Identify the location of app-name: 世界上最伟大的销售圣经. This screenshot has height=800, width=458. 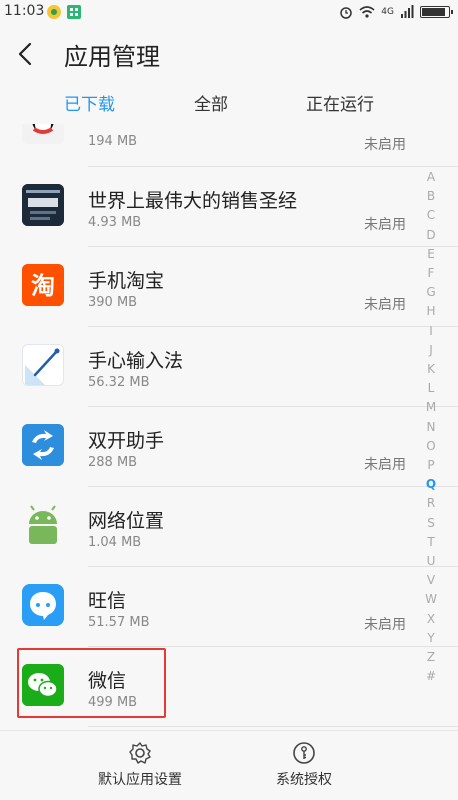
(193, 201).